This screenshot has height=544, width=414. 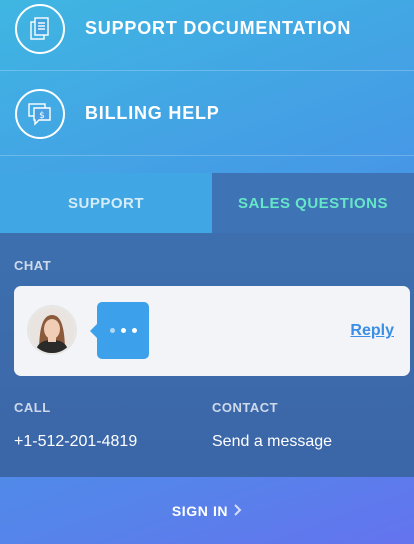 What do you see at coordinates (40, 28) in the screenshot?
I see `documents-icon` at bounding box center [40, 28].